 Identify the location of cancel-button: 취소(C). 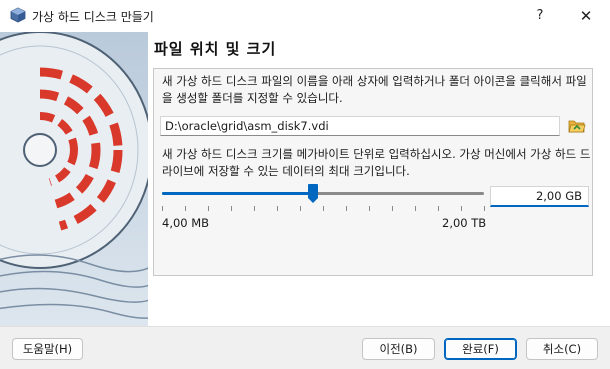
(562, 349).